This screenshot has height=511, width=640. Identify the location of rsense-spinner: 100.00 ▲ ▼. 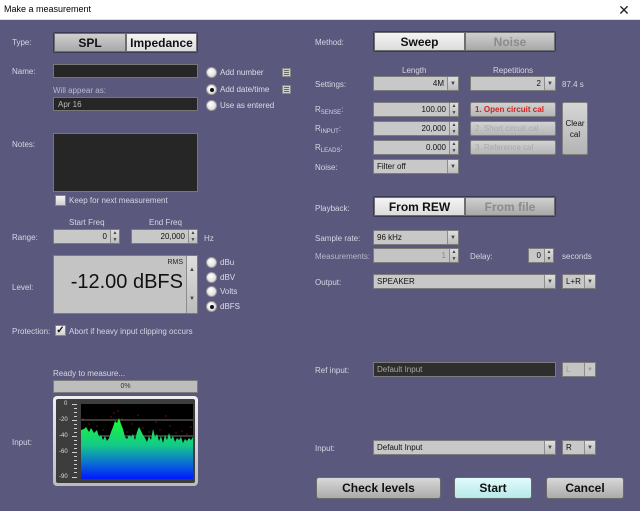
(416, 109).